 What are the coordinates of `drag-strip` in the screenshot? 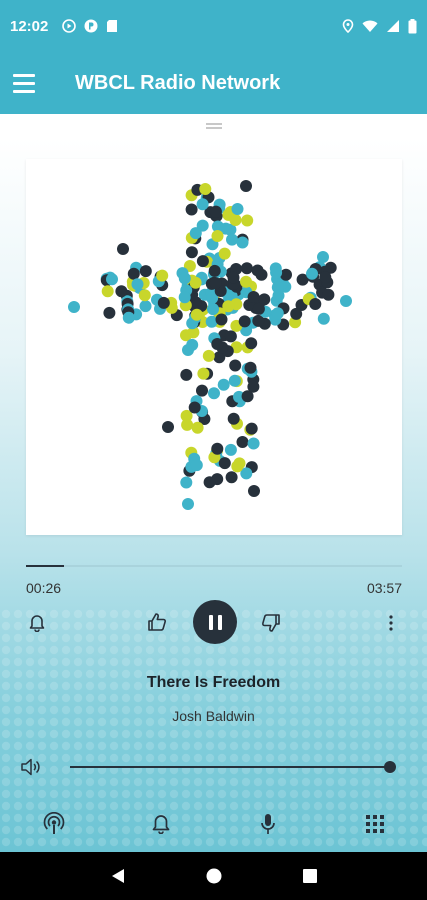 It's located at (213, 126).